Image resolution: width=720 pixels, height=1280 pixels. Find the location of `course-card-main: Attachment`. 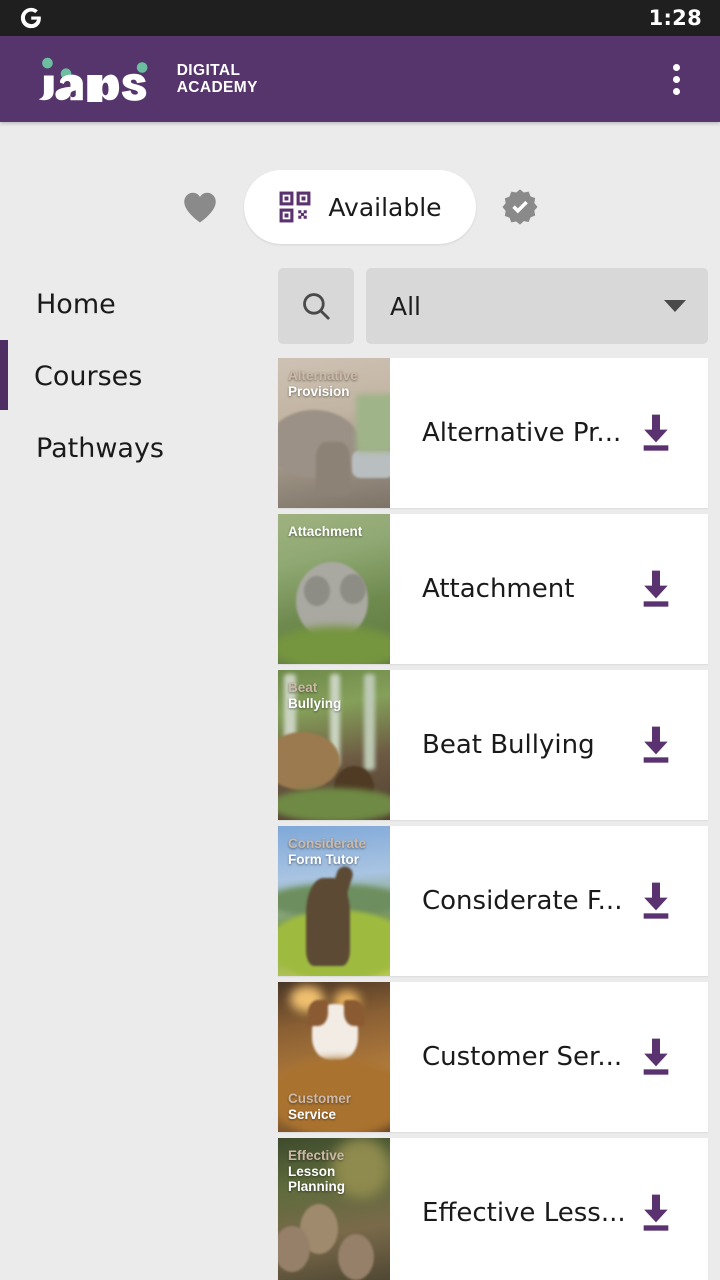

course-card-main: Attachment is located at coordinates (549, 589).